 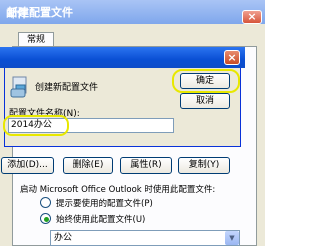 I want to click on new-profile-close-icon: ×, so click(x=232, y=57).